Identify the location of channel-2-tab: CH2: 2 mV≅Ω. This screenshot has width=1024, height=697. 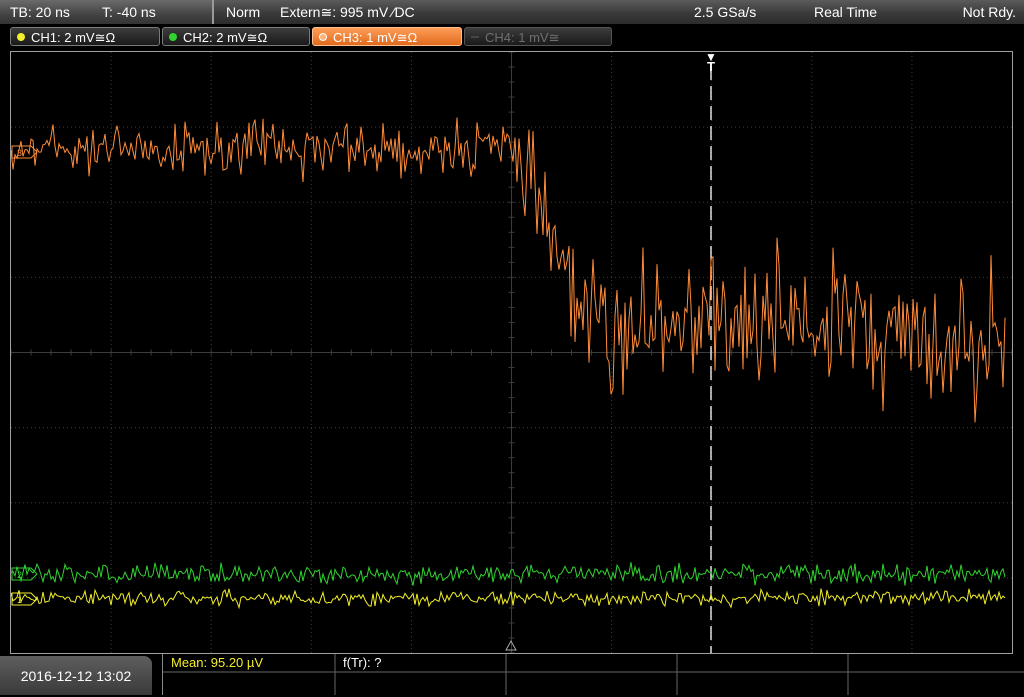
(236, 36).